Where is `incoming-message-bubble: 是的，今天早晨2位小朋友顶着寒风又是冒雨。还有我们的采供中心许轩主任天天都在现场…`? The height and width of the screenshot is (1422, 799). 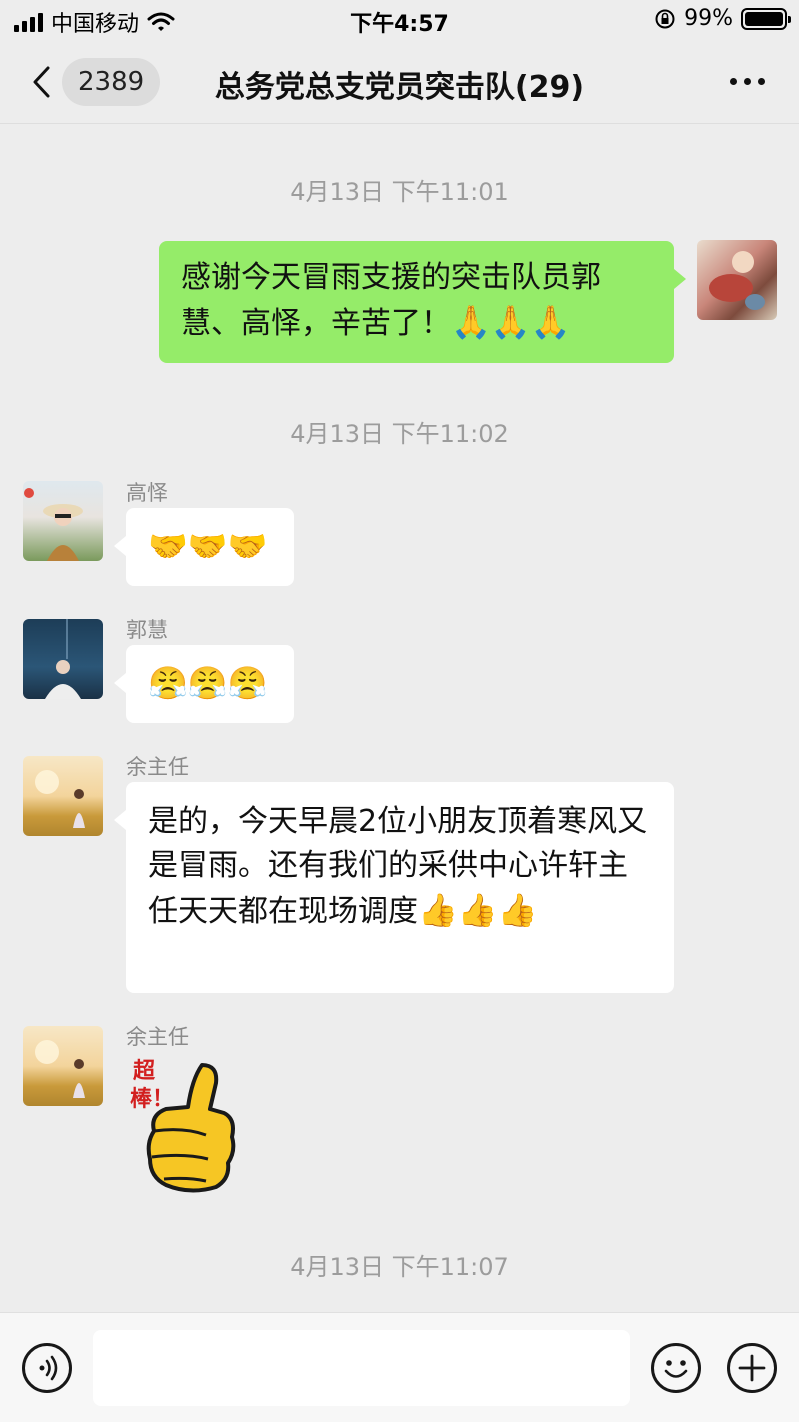 incoming-message-bubble: 是的，今天早晨2位小朋友顶着寒风又是冒雨。还有我们的采供中心许轩主任天天都在现场… is located at coordinates (394, 887).